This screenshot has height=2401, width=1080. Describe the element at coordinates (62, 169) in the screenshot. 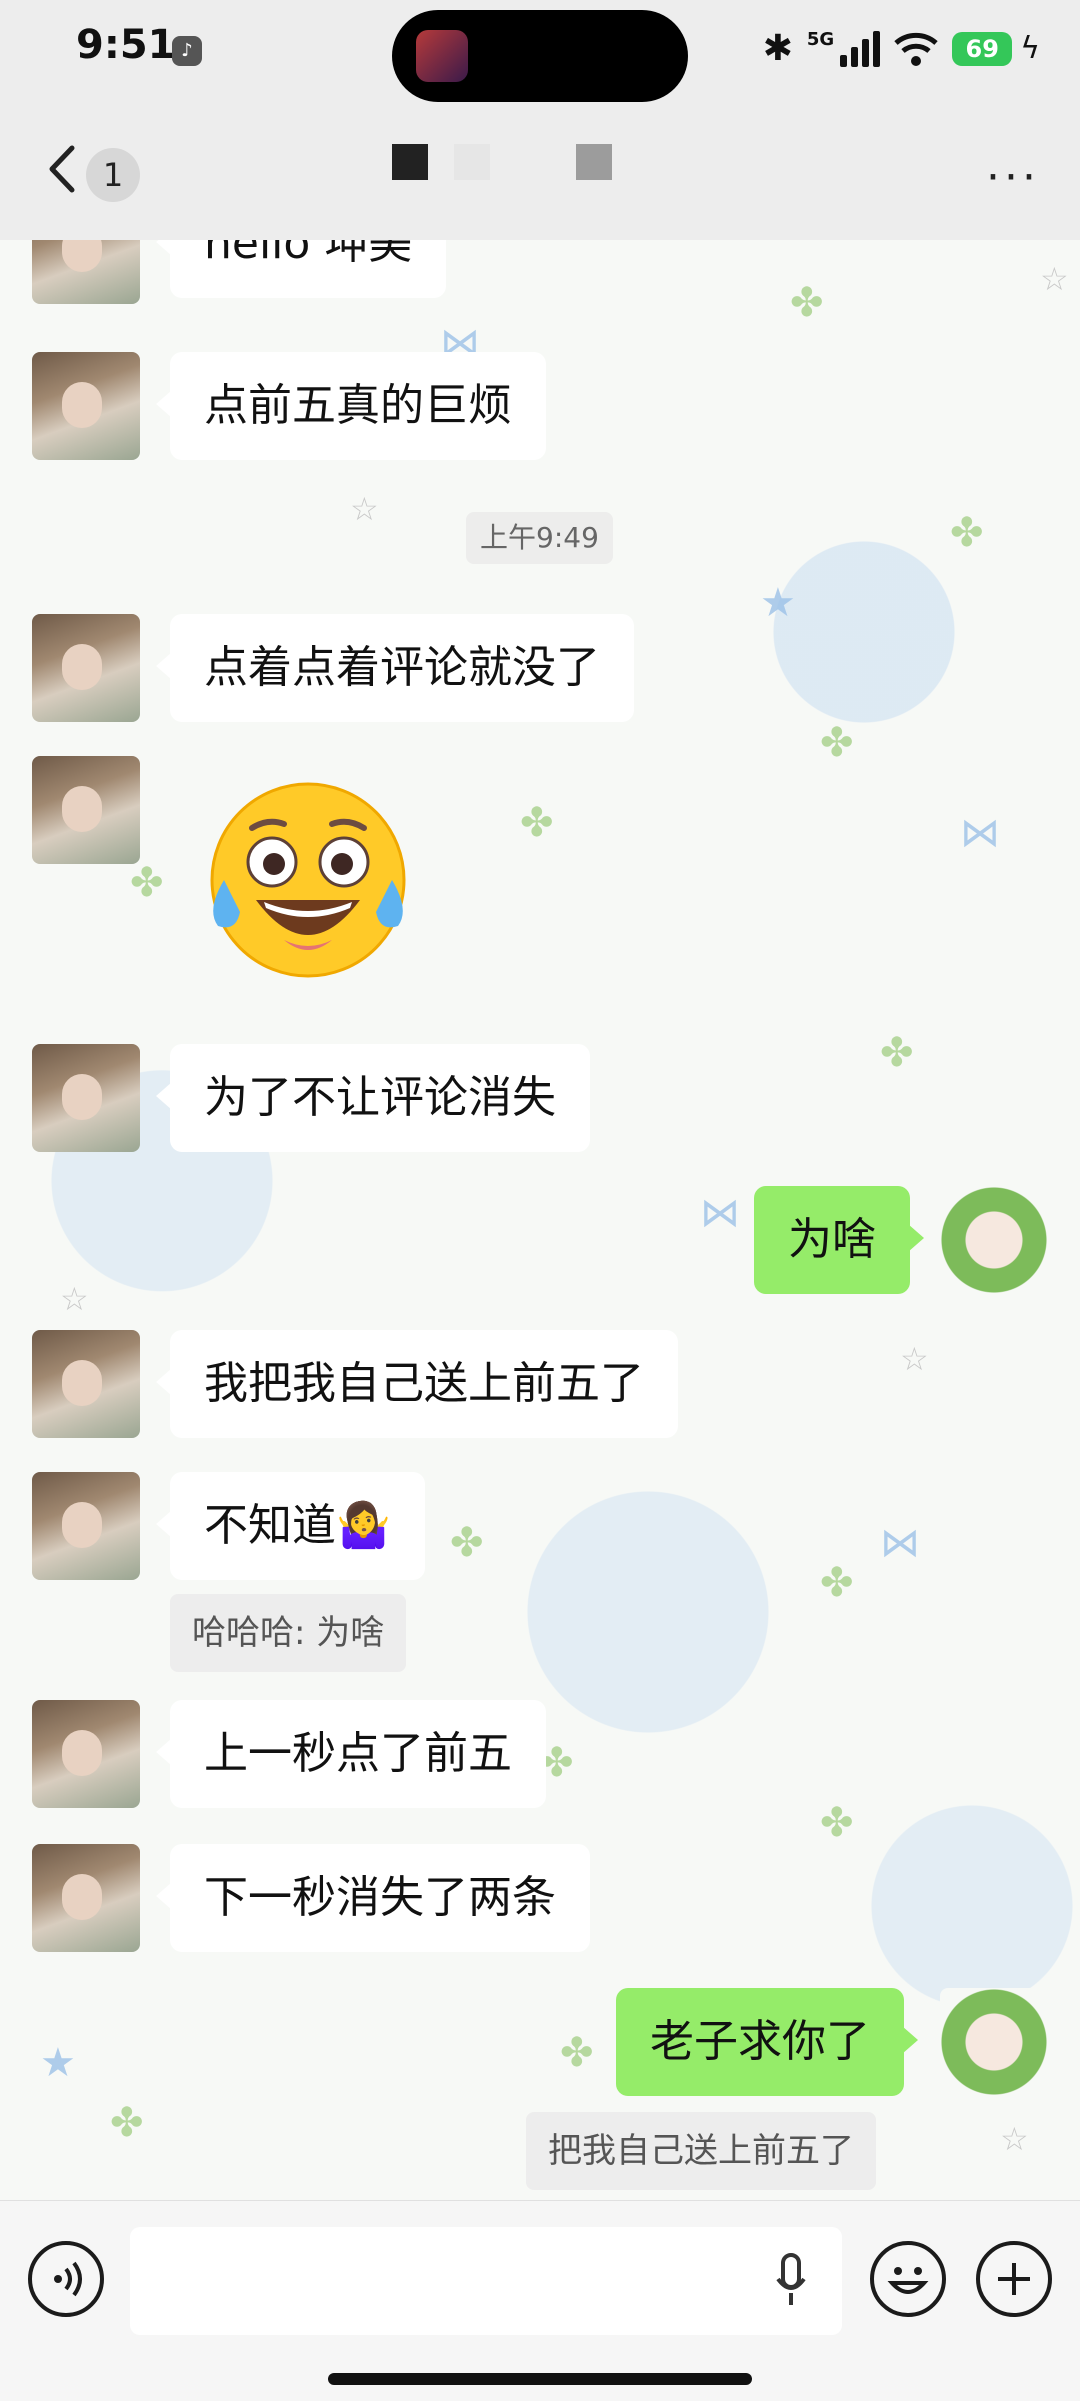

I see `back-icon` at that location.